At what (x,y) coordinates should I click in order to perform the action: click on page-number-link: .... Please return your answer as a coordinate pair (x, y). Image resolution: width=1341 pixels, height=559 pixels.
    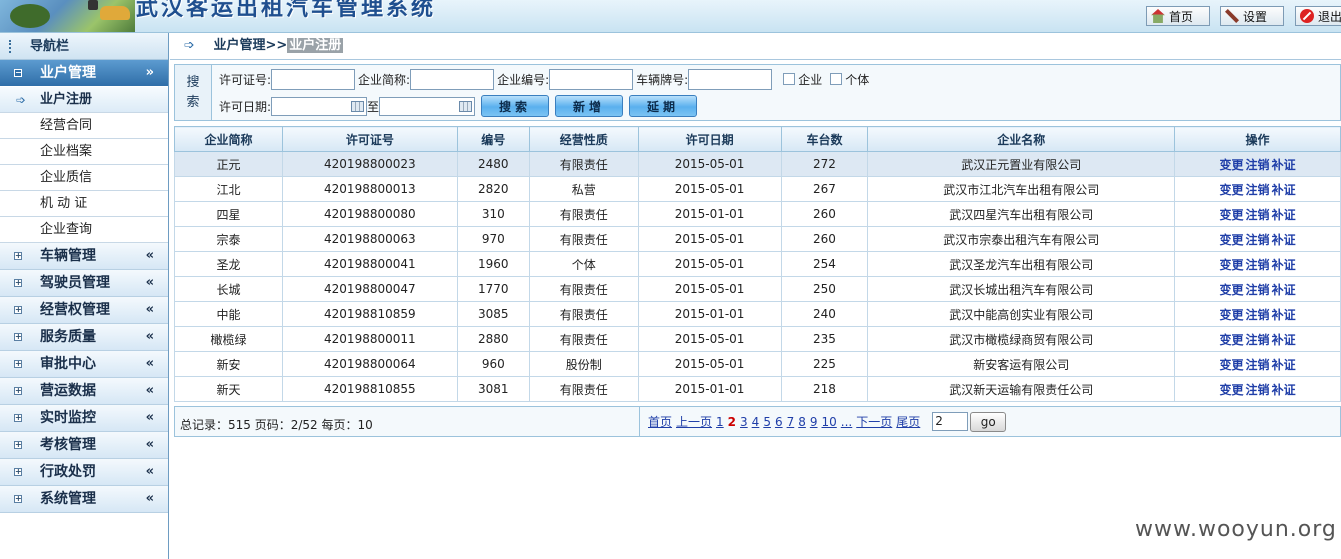
    Looking at the image, I should click on (846, 422).